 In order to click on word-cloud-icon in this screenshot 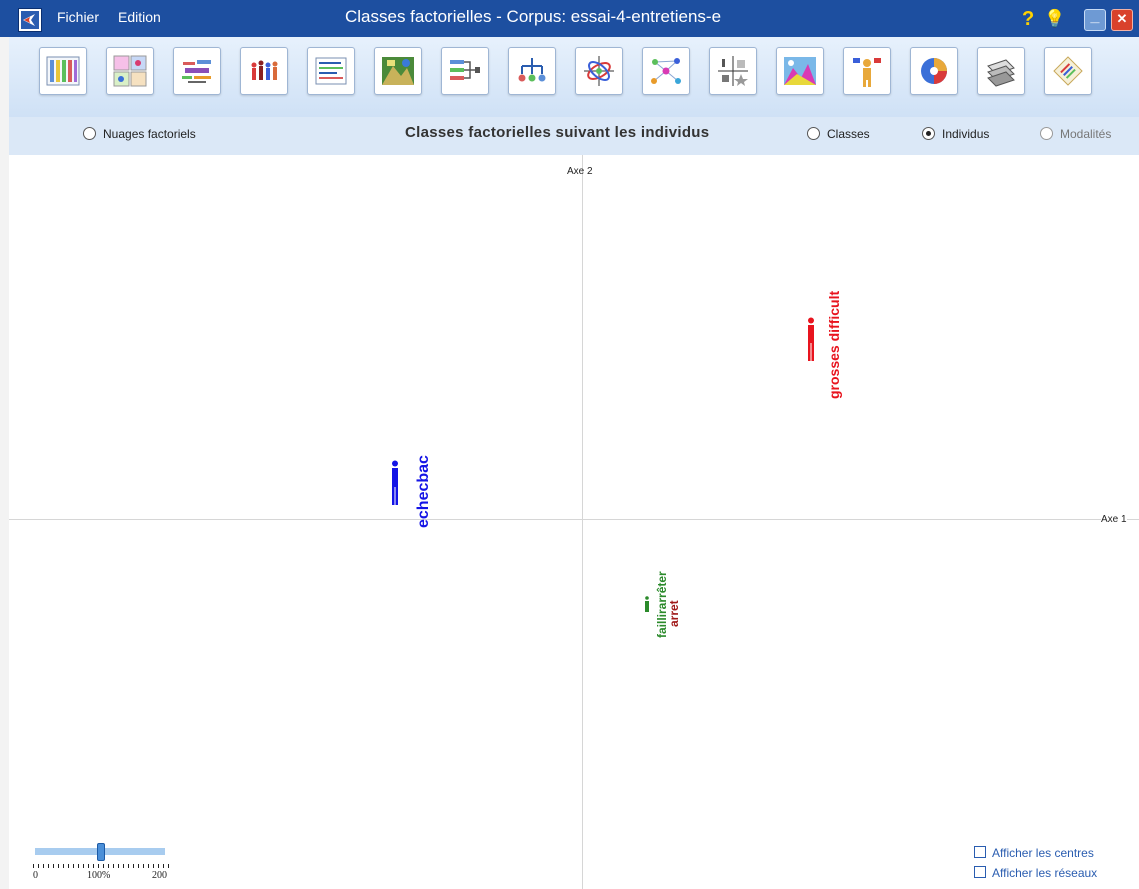, I will do `click(196, 71)`.